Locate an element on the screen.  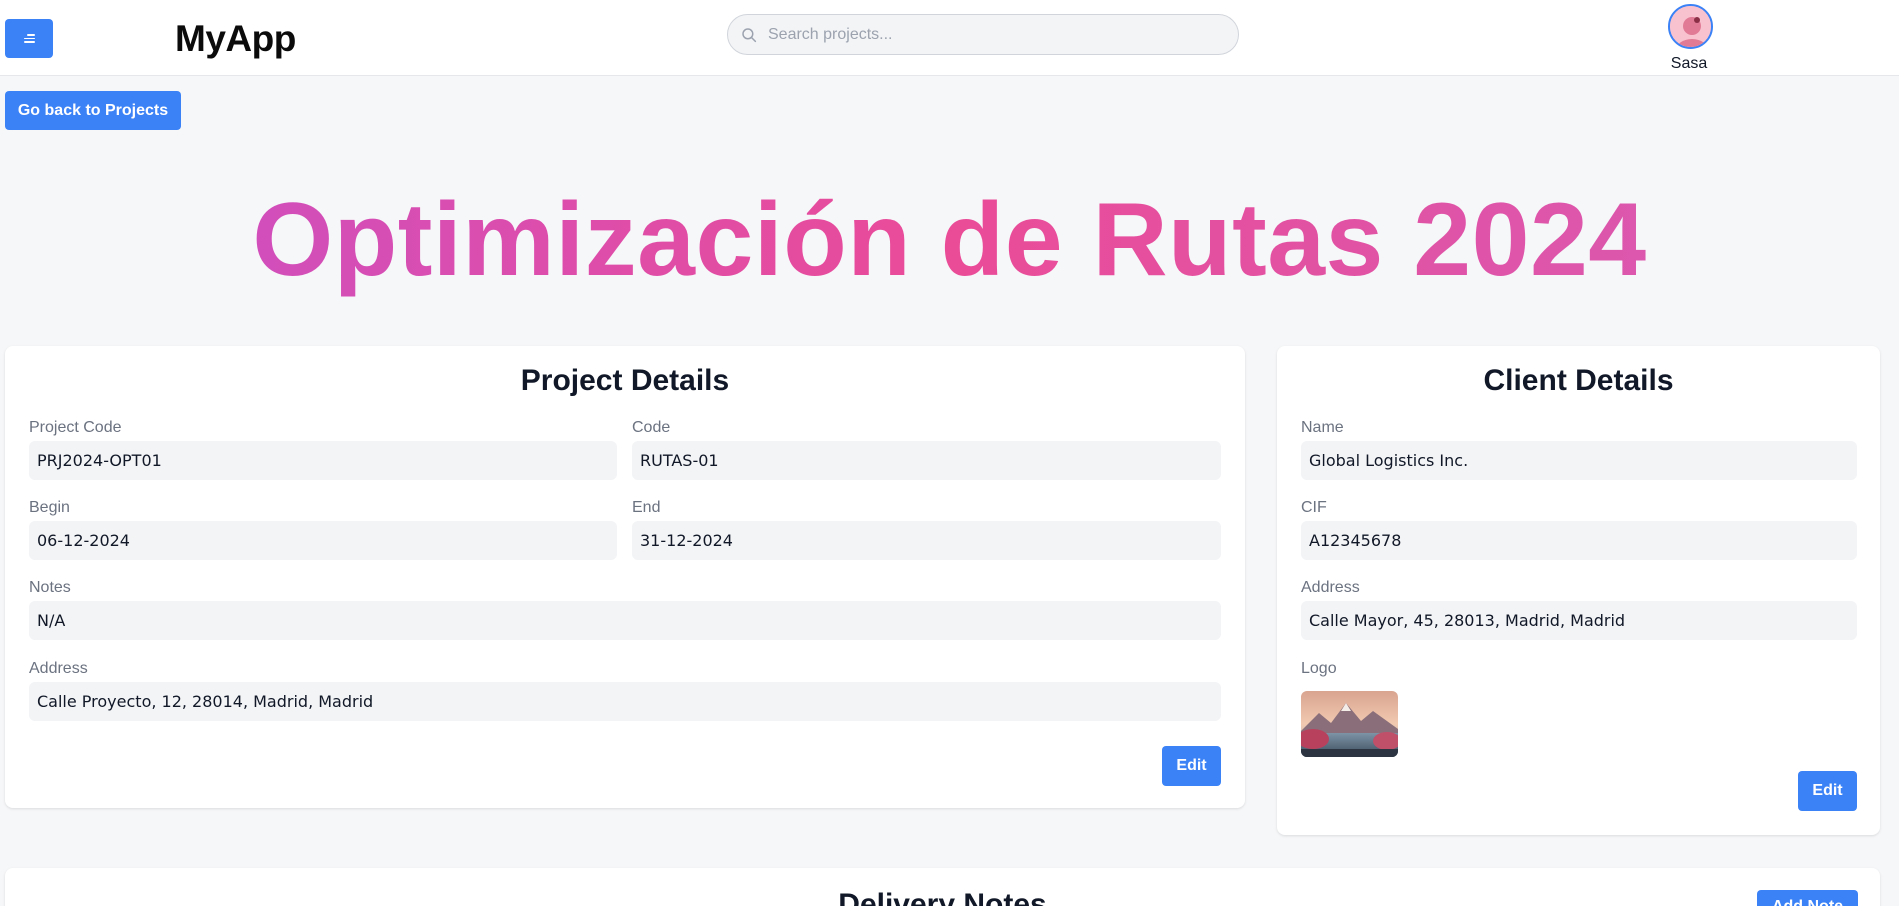
app-brand: MyApp is located at coordinates (235, 38).